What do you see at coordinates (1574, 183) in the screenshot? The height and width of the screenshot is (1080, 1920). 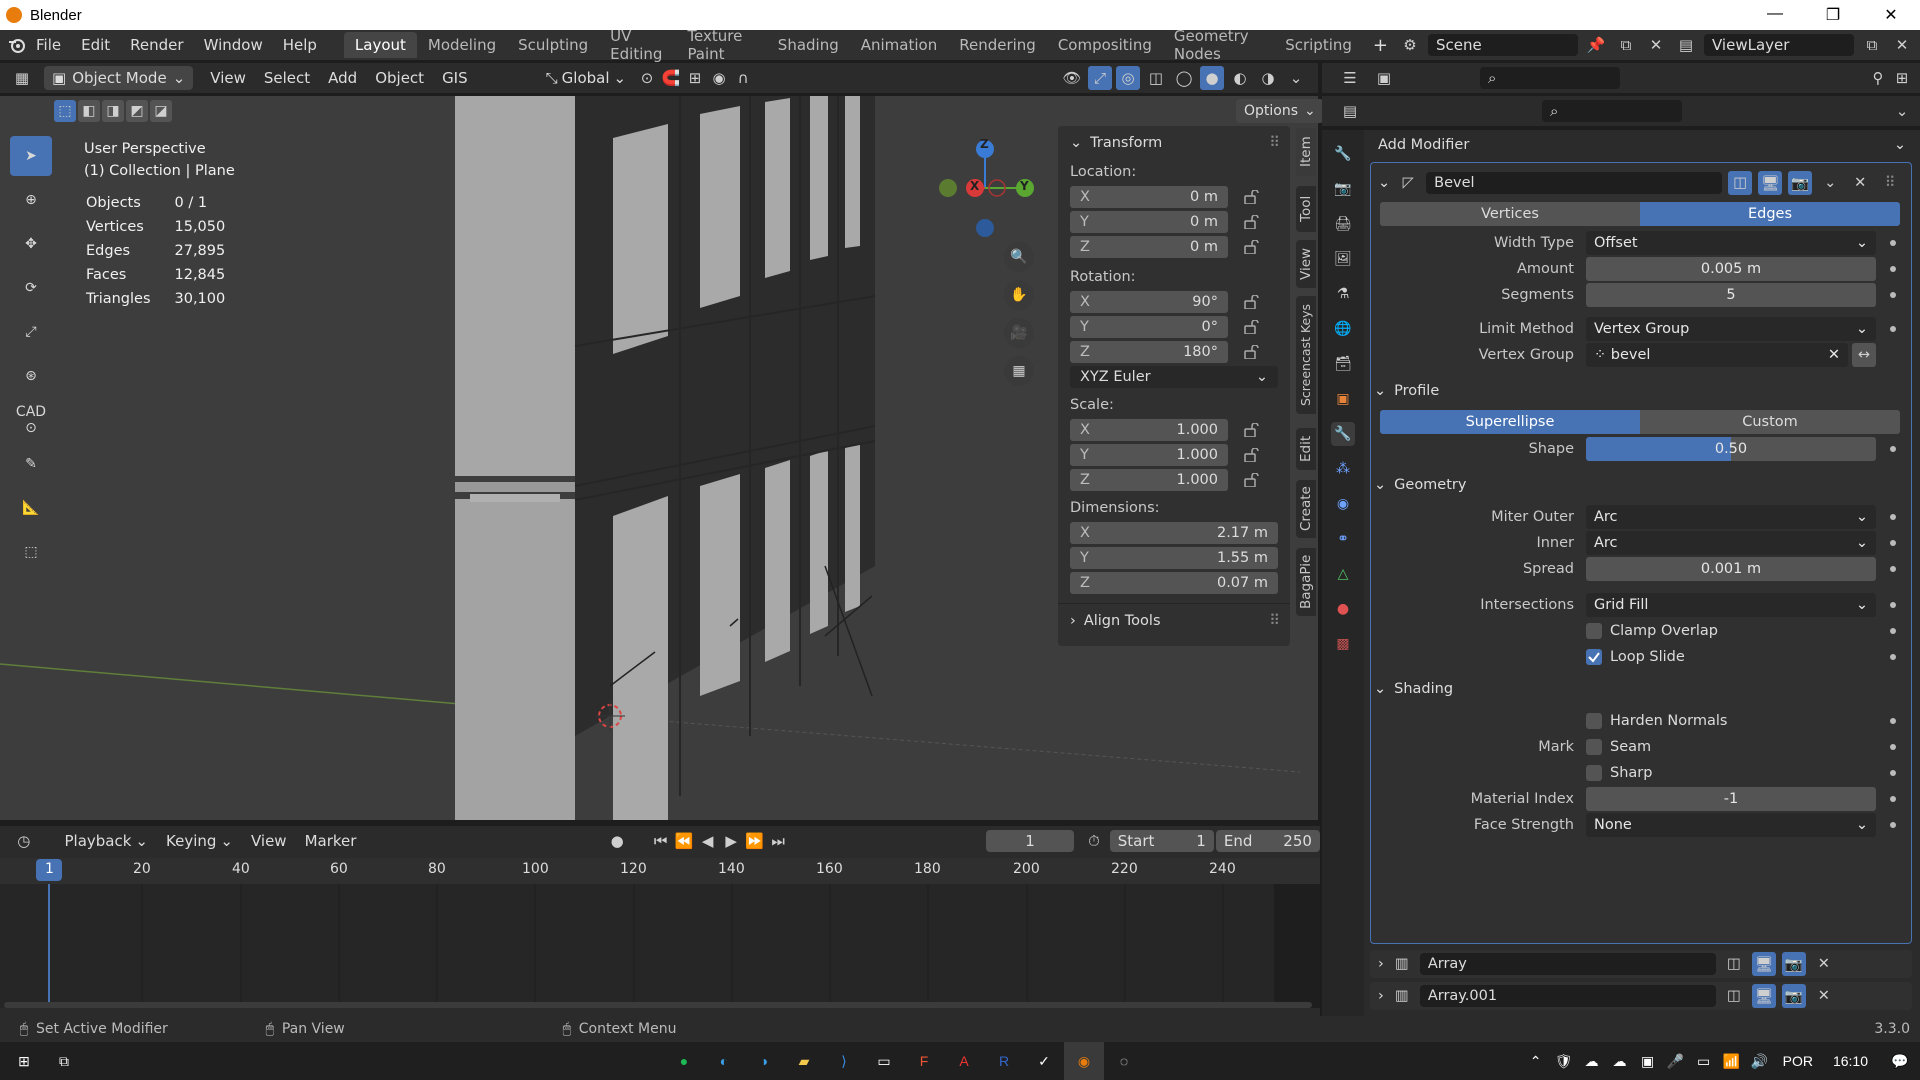 I see `modifier-name-input: Bevel` at bounding box center [1574, 183].